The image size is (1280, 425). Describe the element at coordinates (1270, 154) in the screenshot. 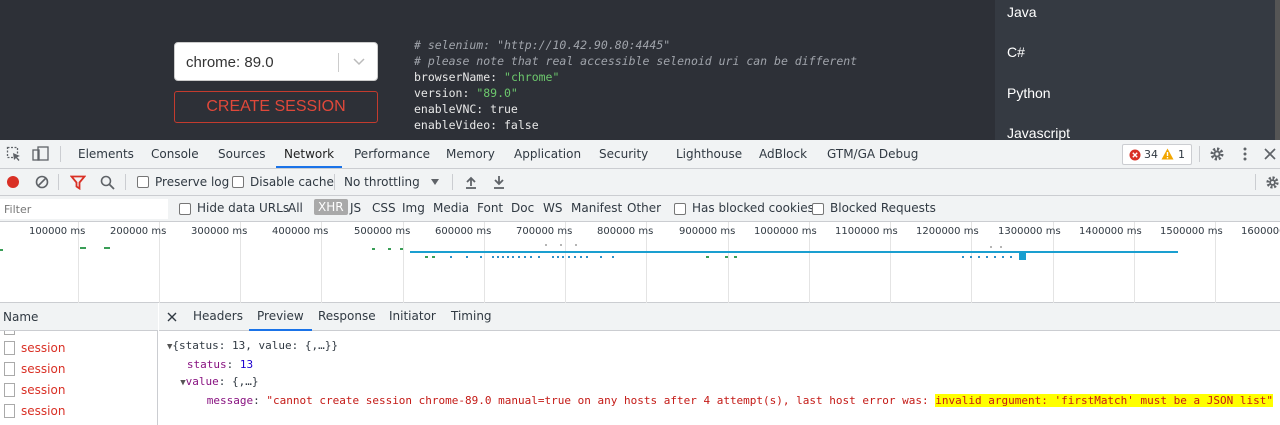

I see `close-devtools-icon` at that location.